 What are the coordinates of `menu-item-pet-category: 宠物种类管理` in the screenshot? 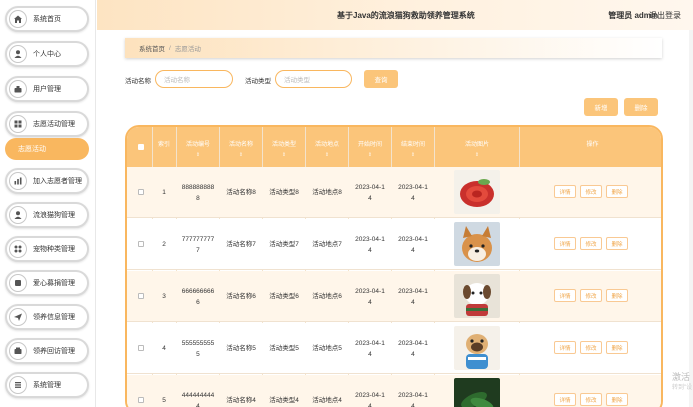 It's located at (47, 249).